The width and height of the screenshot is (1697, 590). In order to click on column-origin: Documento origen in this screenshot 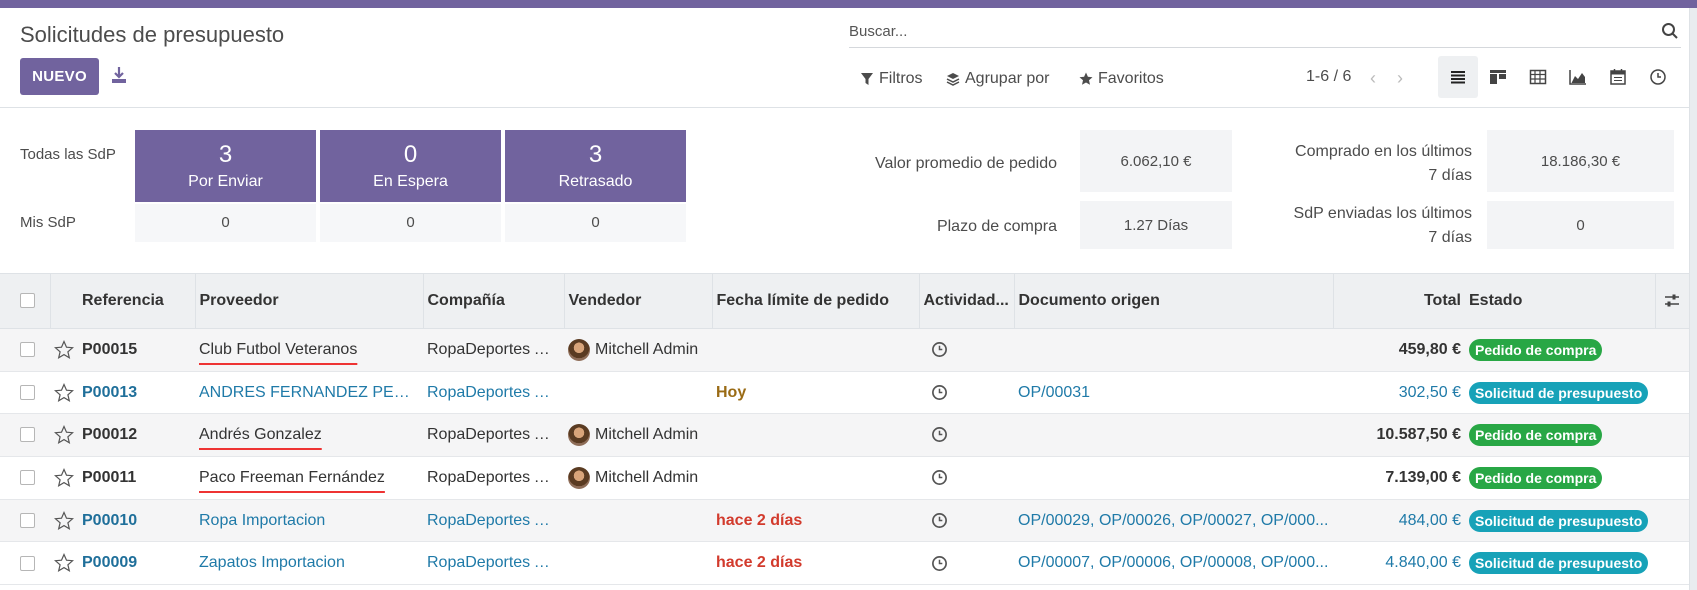, I will do `click(1173, 301)`.